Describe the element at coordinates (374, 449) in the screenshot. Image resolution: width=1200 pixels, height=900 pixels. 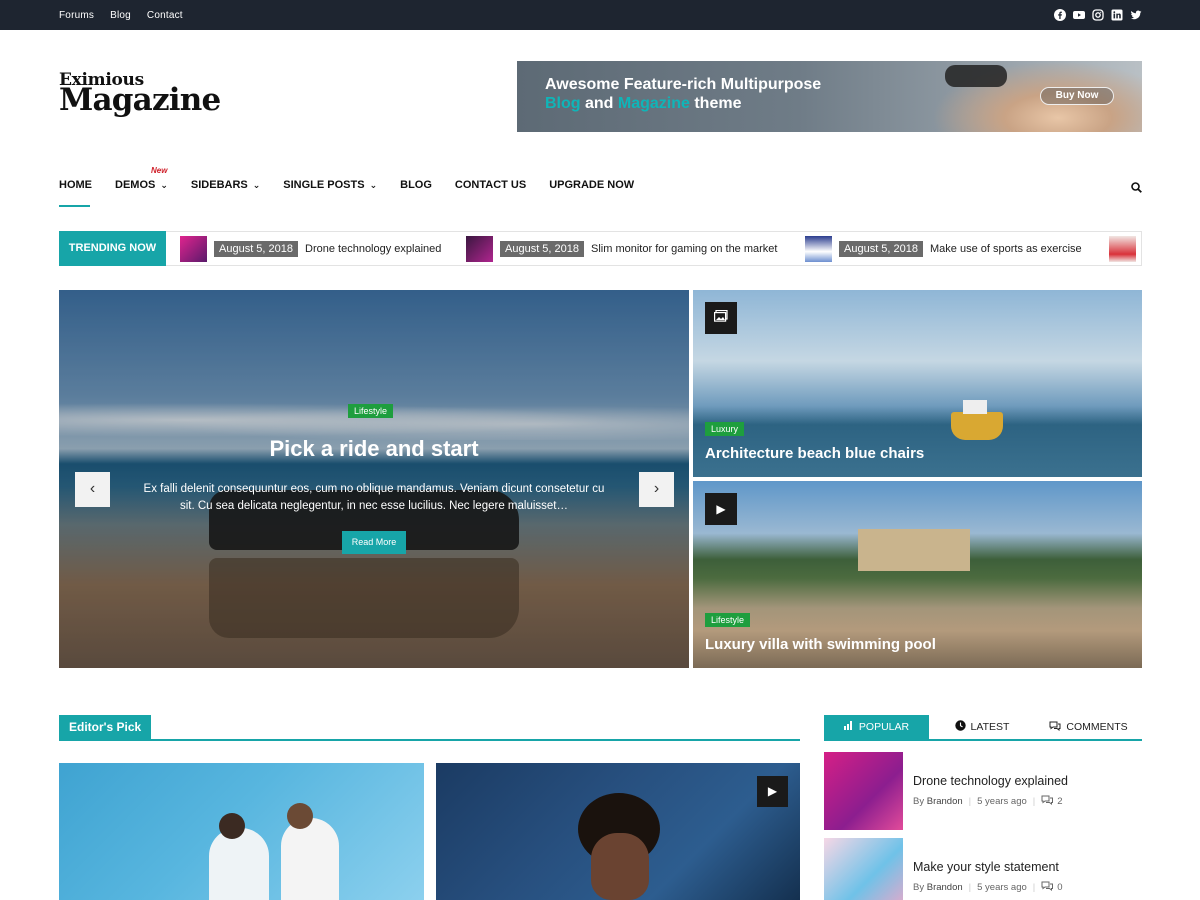
I see `hero-title: Pick a ride and start` at that location.